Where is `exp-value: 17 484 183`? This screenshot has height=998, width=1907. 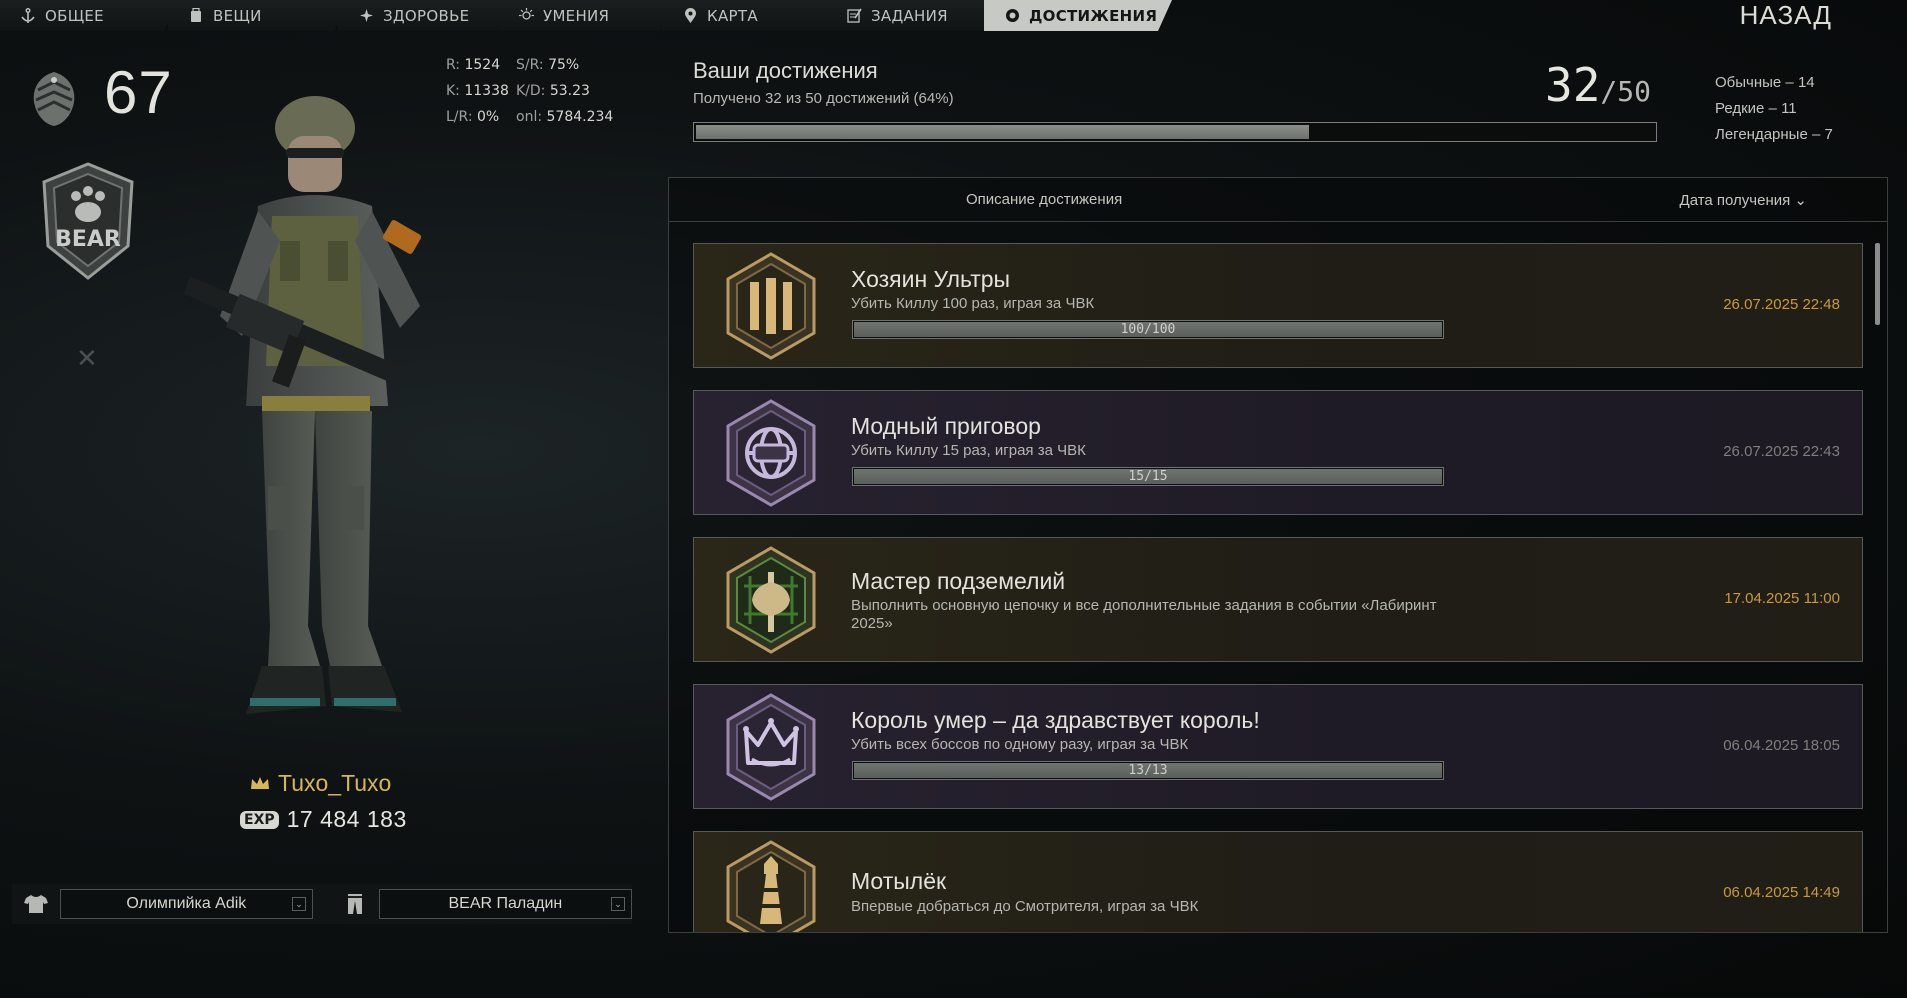
exp-value: 17 484 183 is located at coordinates (346, 819).